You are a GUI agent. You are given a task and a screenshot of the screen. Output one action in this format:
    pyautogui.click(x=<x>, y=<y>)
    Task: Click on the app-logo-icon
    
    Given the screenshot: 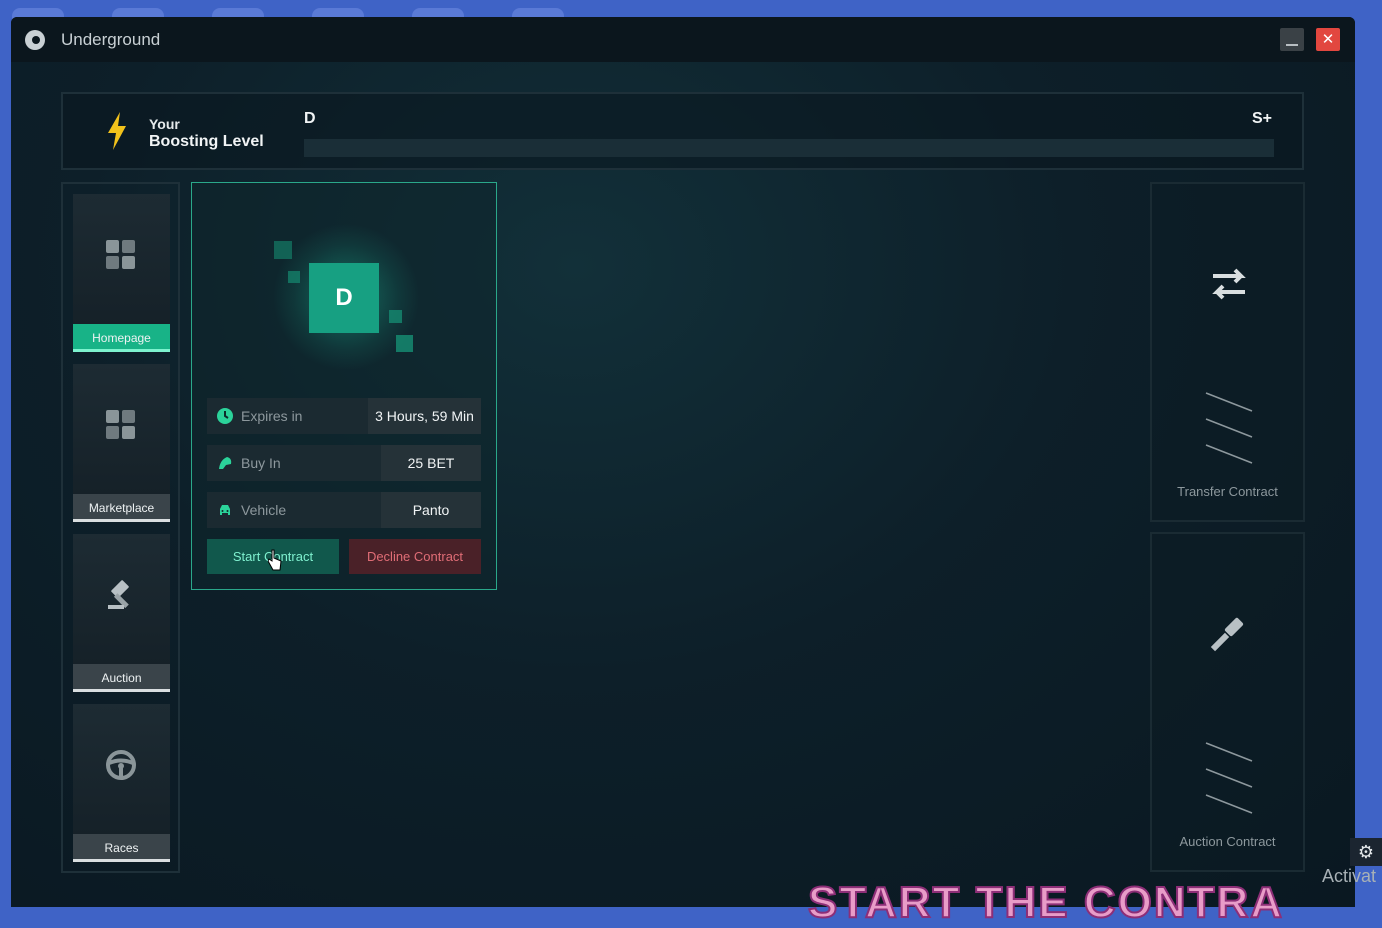 What is the action you would take?
    pyautogui.click(x=35, y=39)
    